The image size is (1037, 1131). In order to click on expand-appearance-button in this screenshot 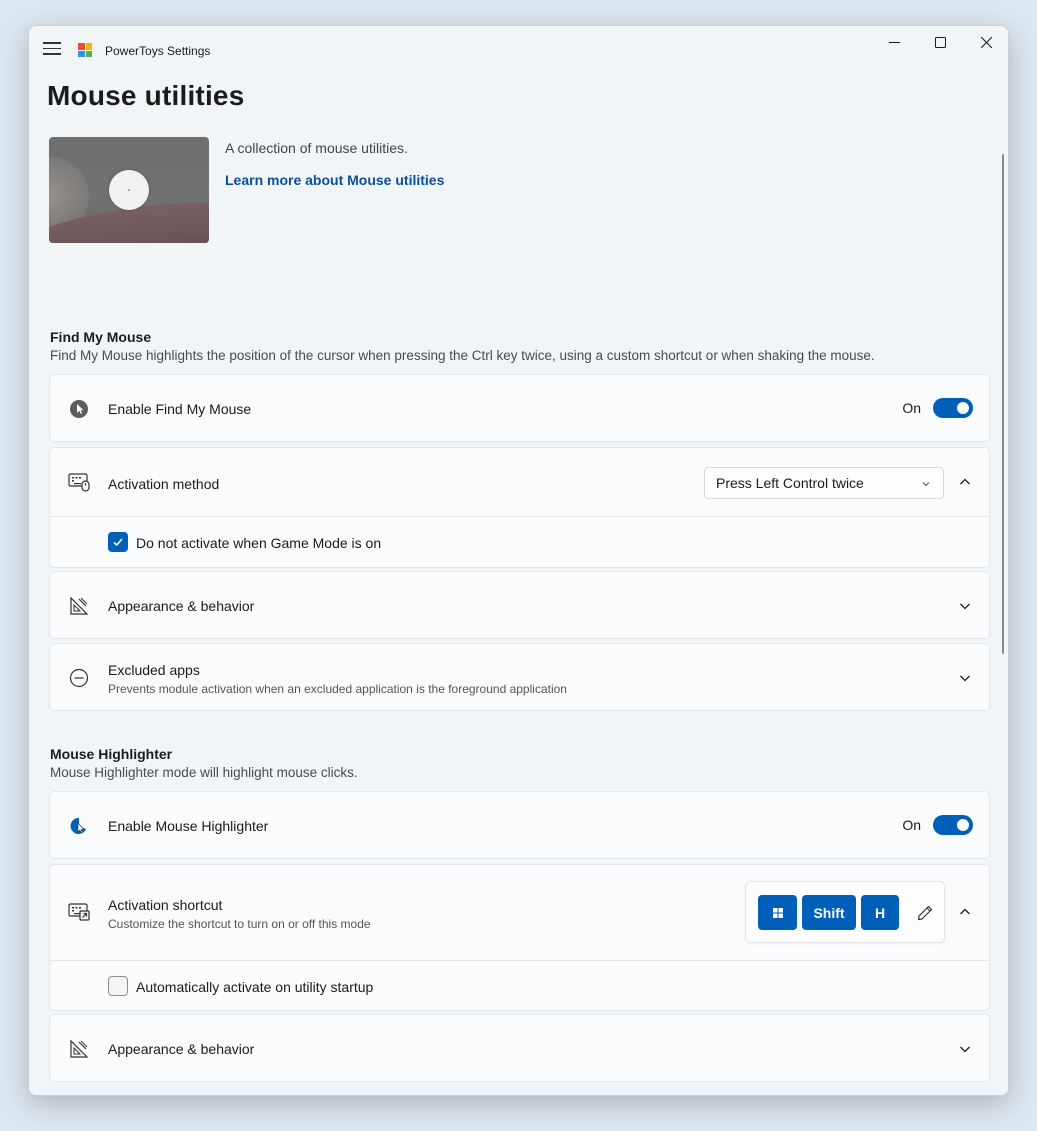, I will do `click(965, 606)`.